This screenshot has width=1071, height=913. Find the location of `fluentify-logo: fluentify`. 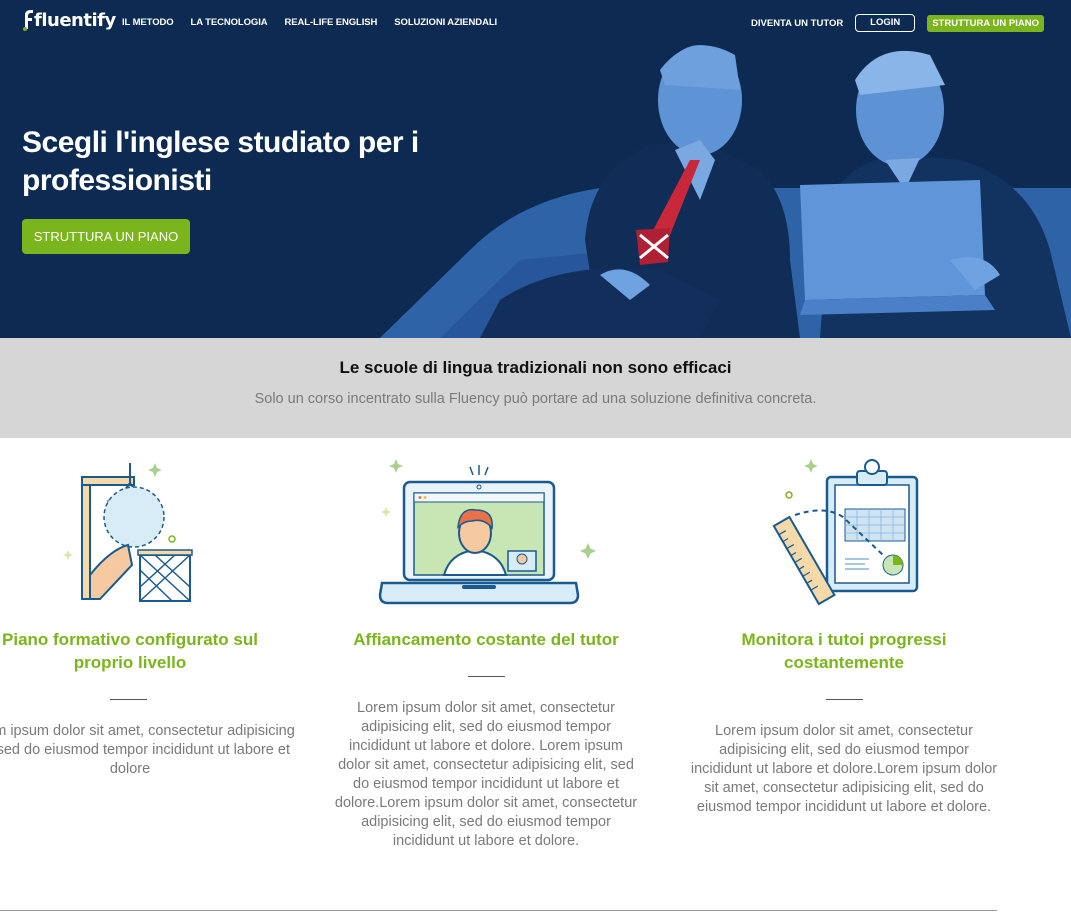

fluentify-logo: fluentify is located at coordinates (69, 20).